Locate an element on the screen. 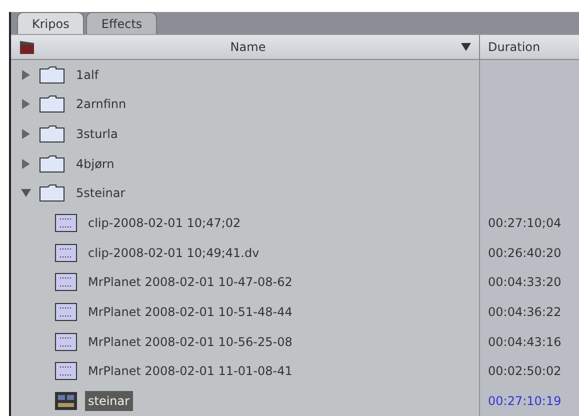 The image size is (579, 416). item-name: 5steinar is located at coordinates (100, 193).